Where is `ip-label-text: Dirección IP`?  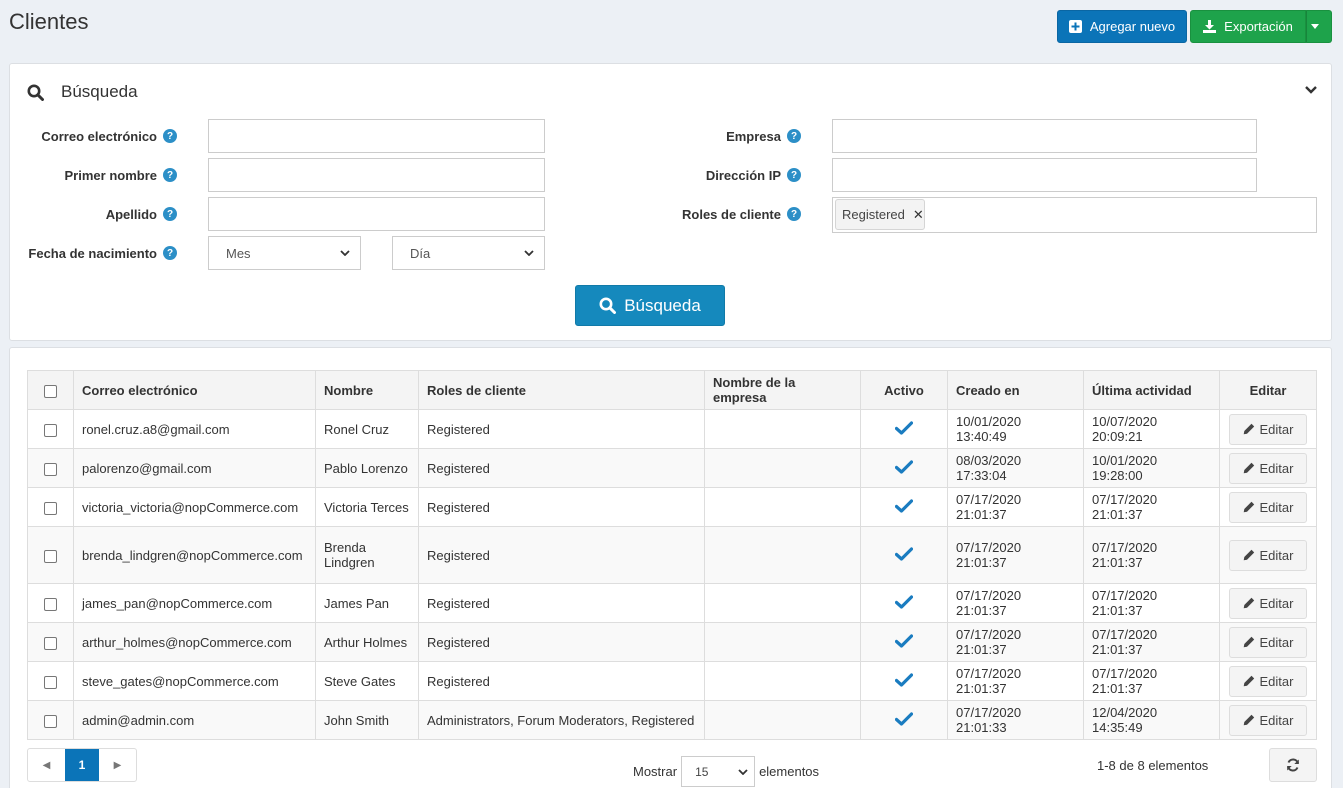 ip-label-text: Dirección IP is located at coordinates (743, 175).